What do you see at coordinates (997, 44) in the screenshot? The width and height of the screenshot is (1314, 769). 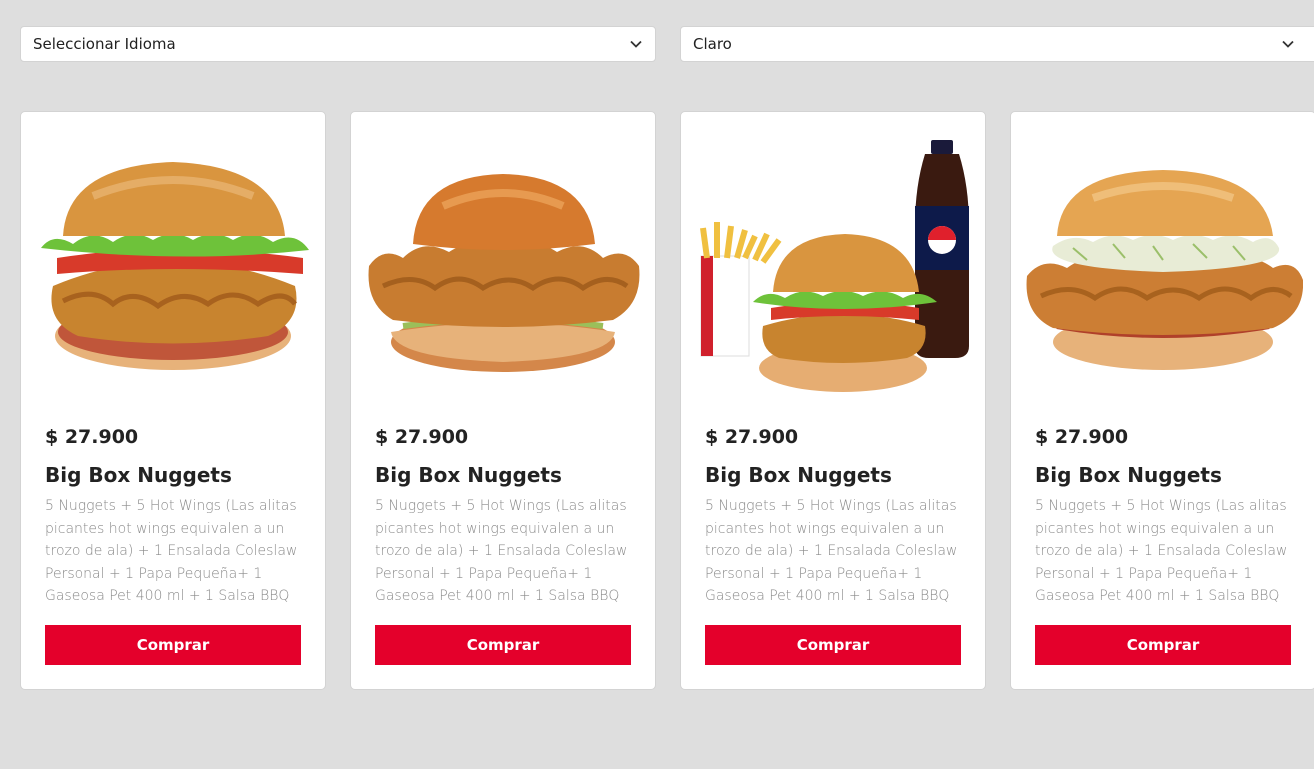 I see `theme-select: Claro` at bounding box center [997, 44].